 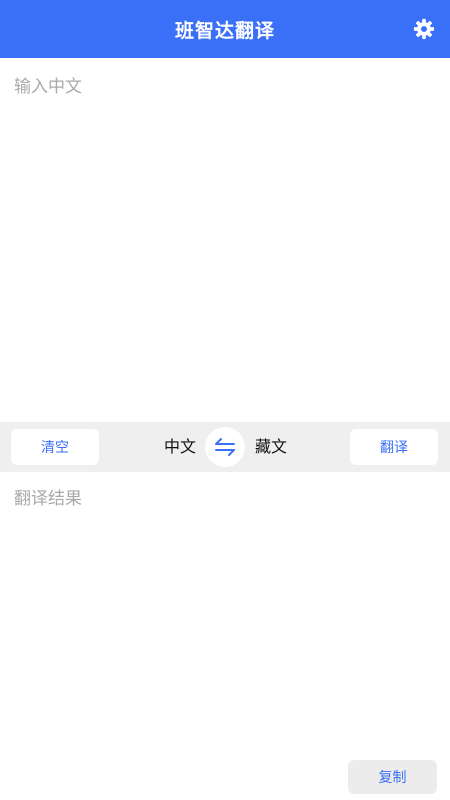 I want to click on app-header: 班智达翻译, so click(x=225, y=29).